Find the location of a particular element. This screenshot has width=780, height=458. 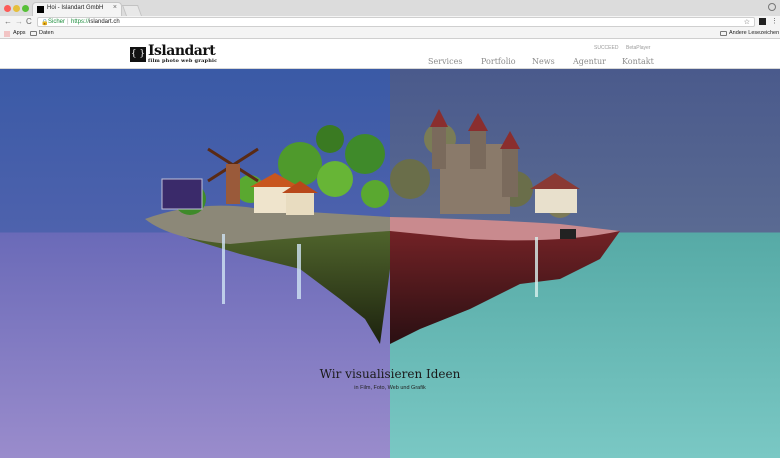

nav-portfolio: Portfolio is located at coordinates (498, 61).